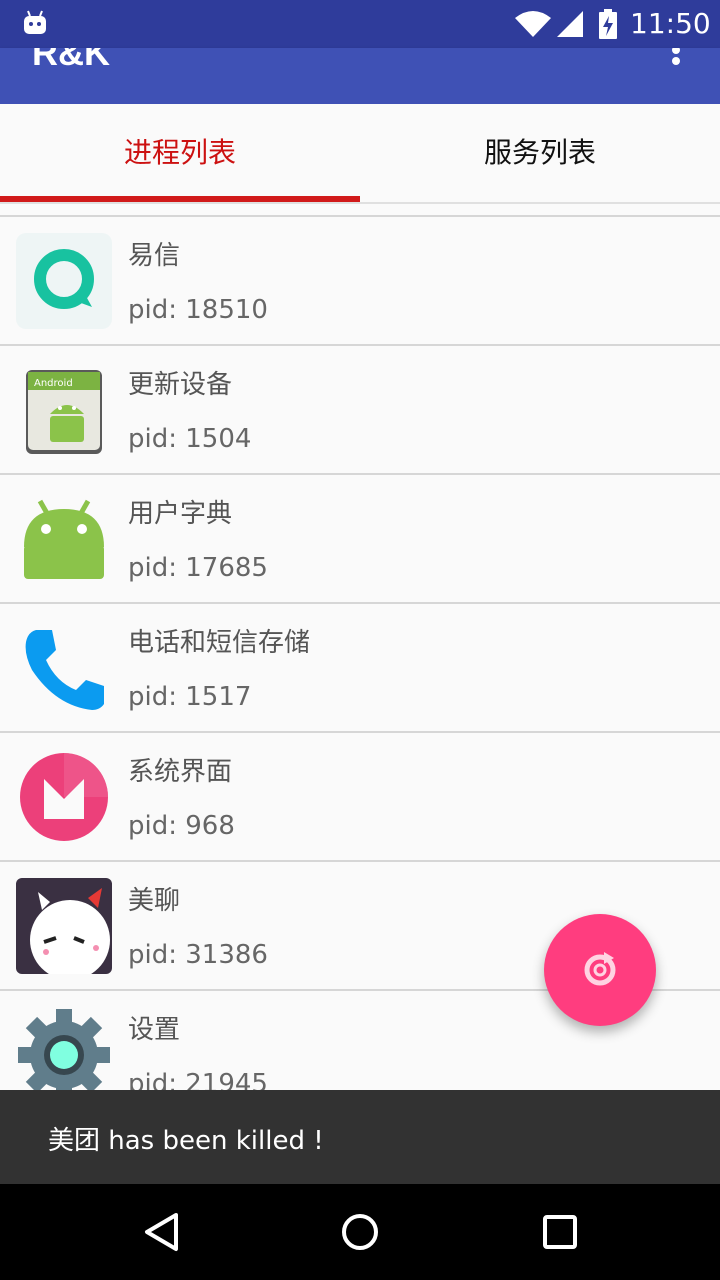  What do you see at coordinates (190, 439) in the screenshot?
I see `process-pid: pid: 1504` at bounding box center [190, 439].